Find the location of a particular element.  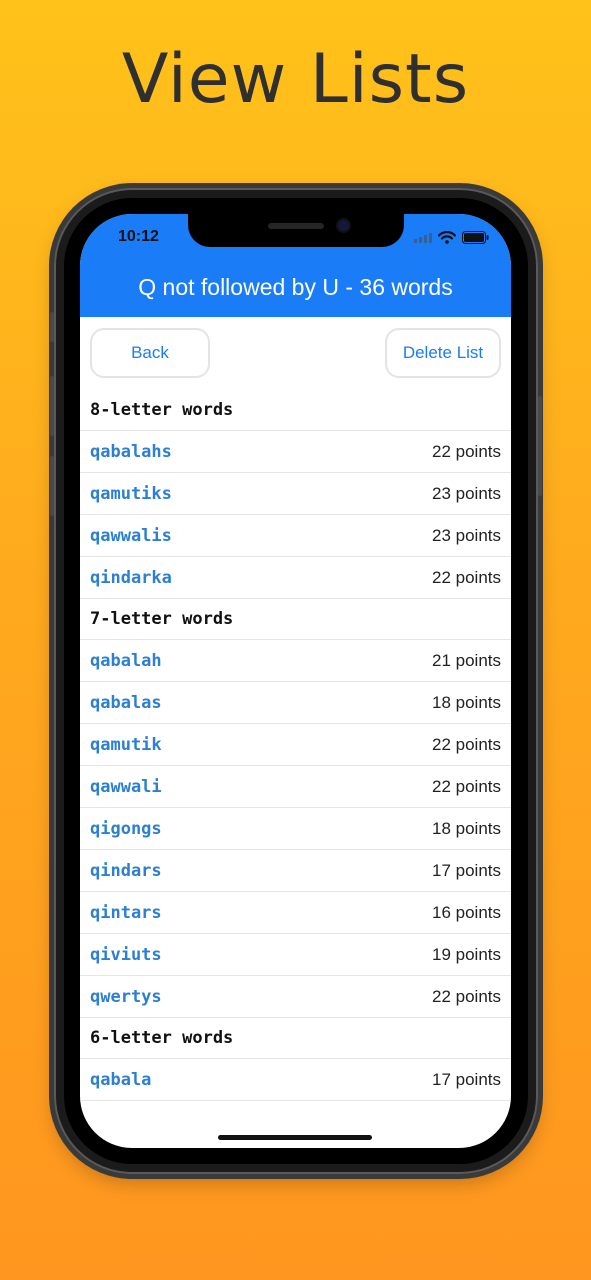

list-title: Q not followed by U - 36 words is located at coordinates (295, 287).